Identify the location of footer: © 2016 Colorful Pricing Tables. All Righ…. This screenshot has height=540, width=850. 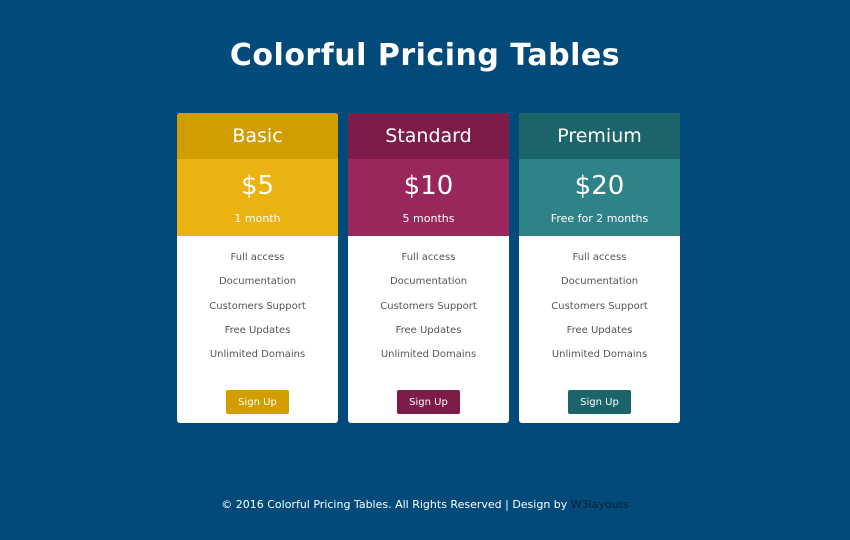
(425, 504).